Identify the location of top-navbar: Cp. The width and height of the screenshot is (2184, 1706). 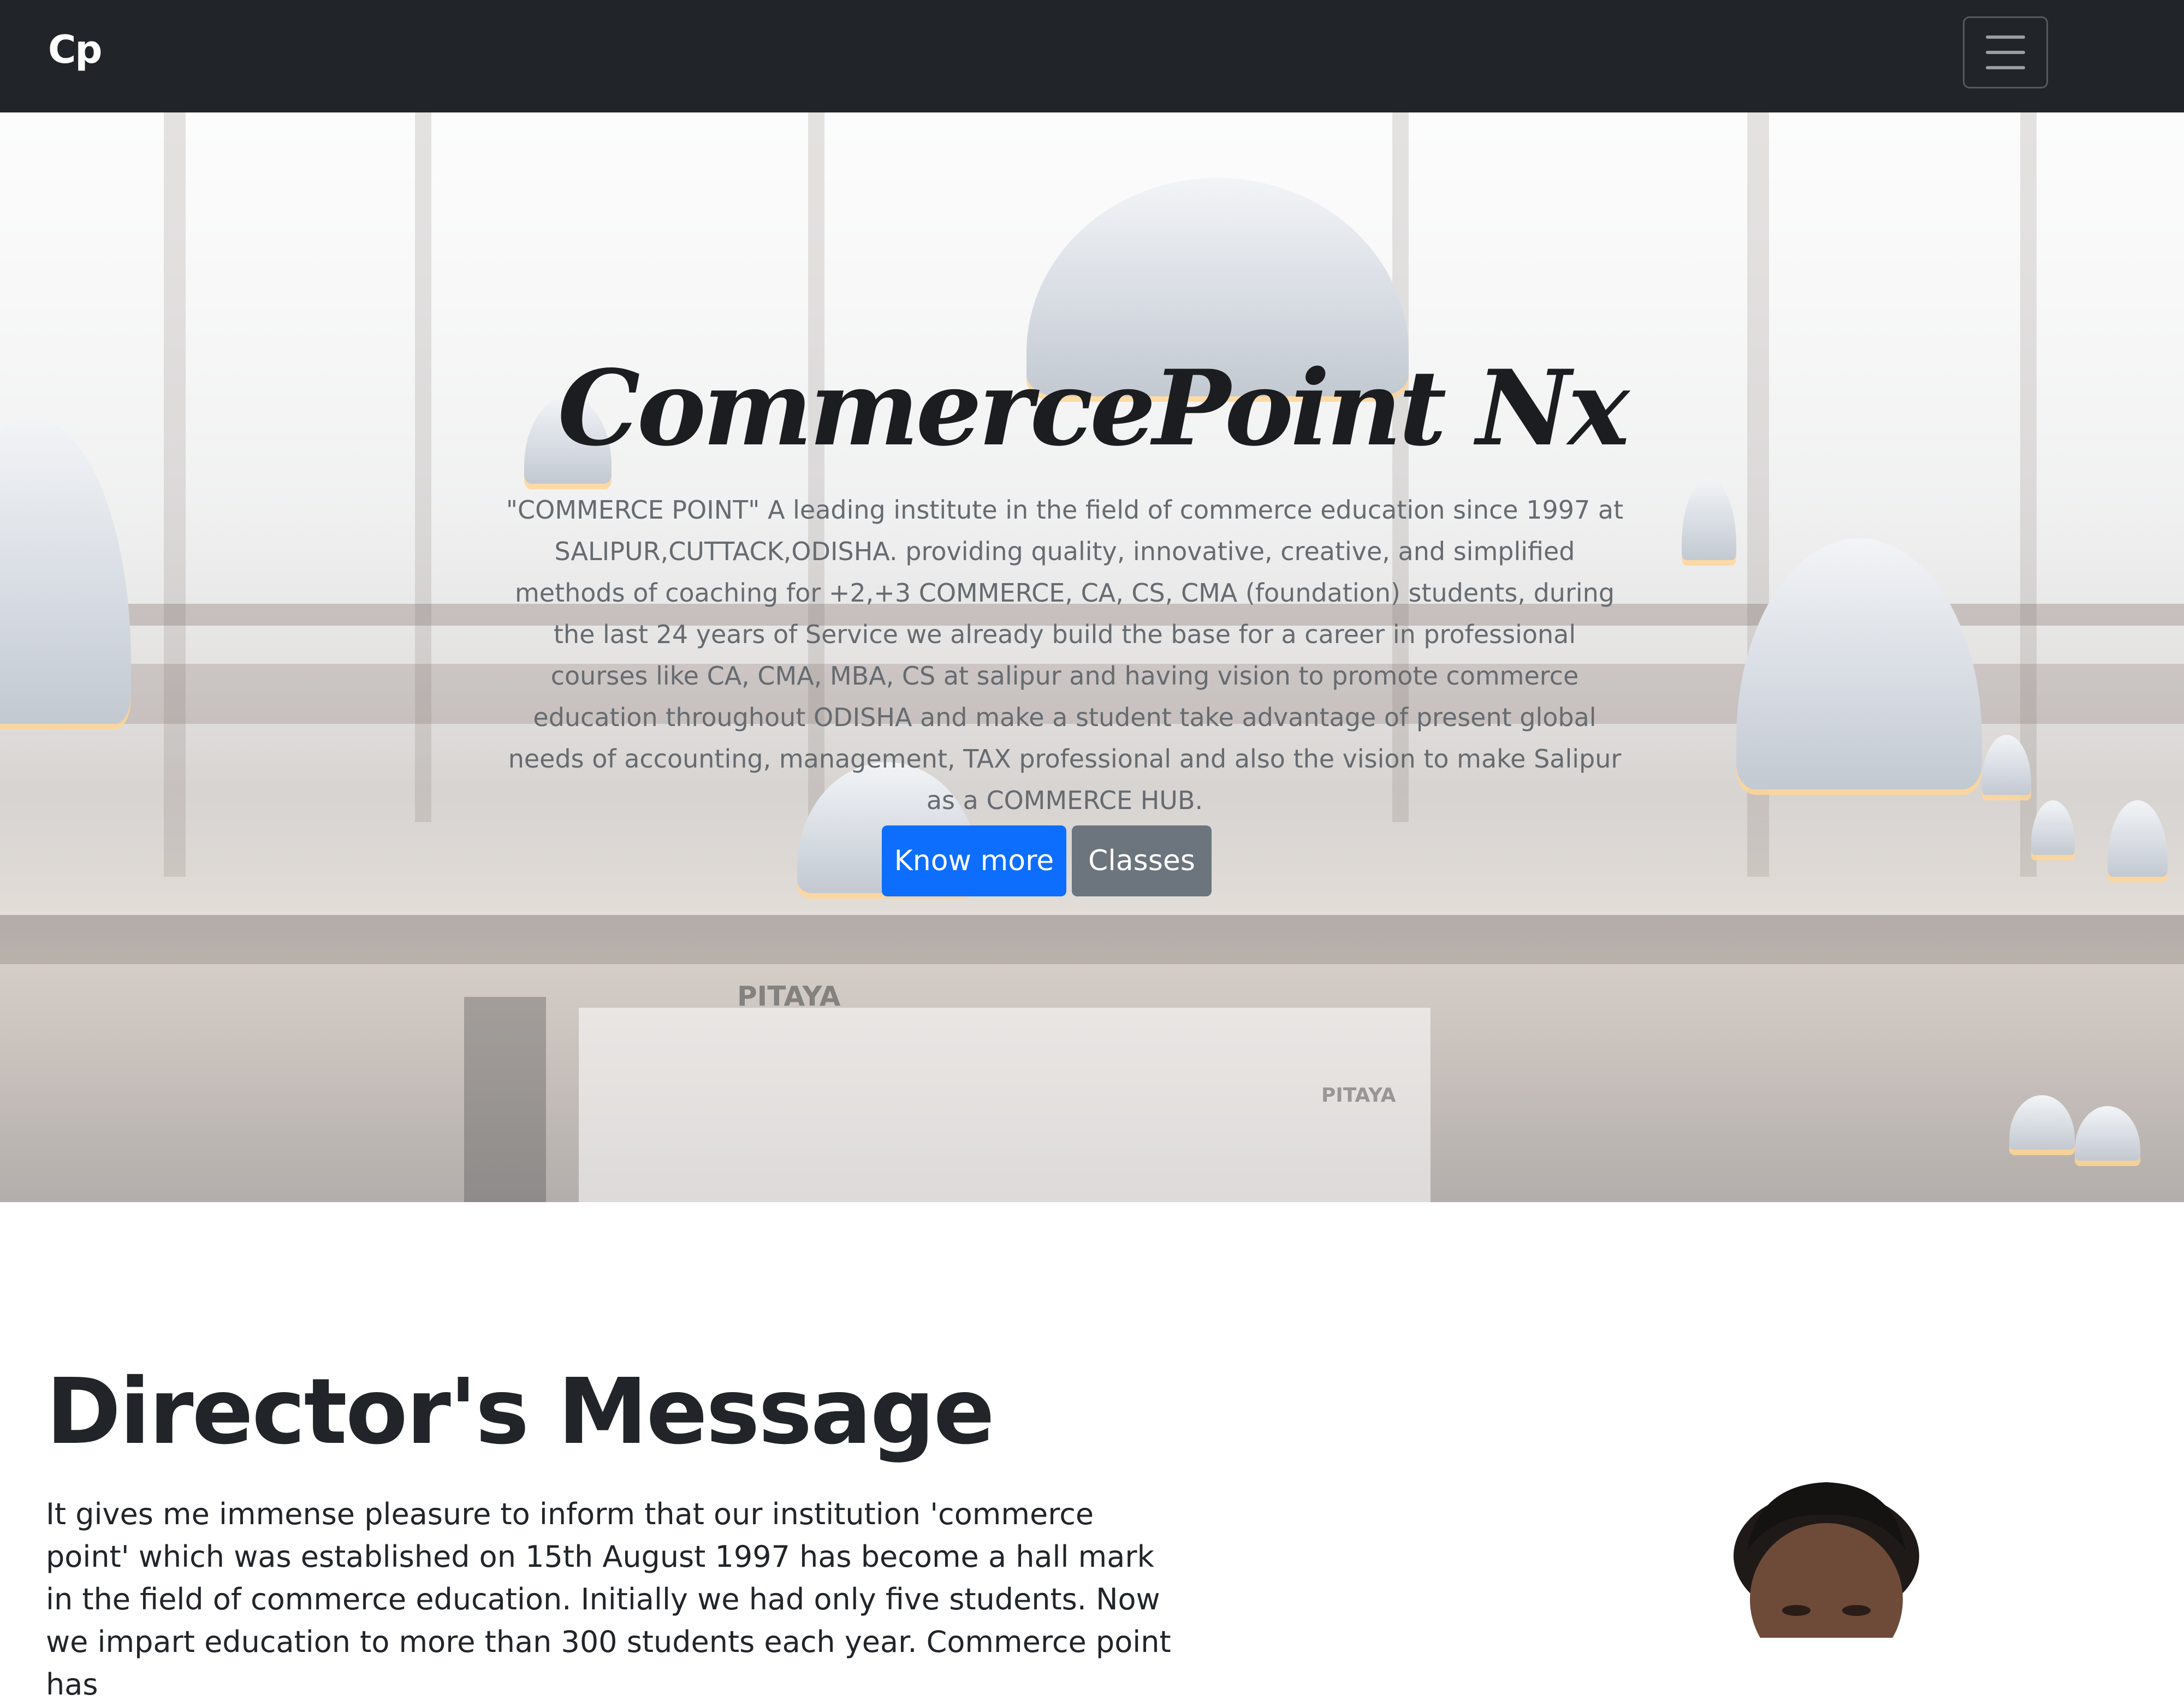
(1092, 56).